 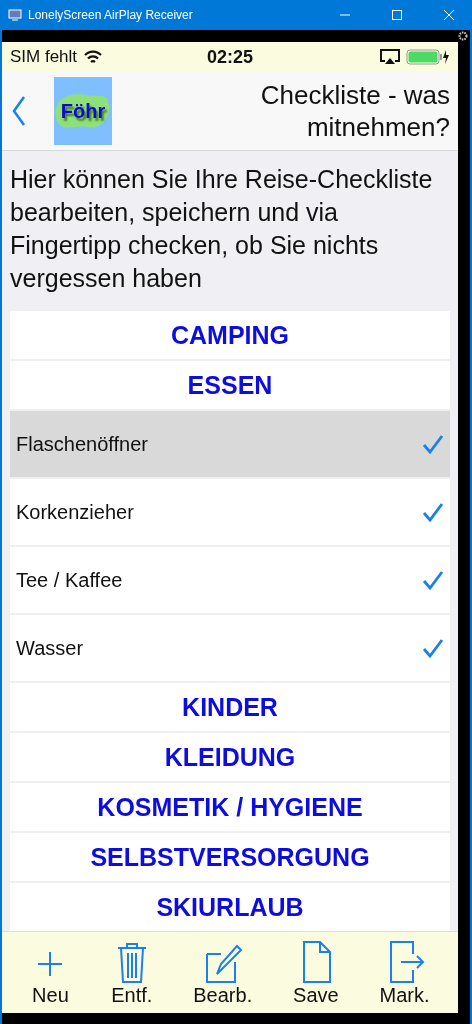 What do you see at coordinates (132, 973) in the screenshot?
I see `toolbar-button: Entf.` at bounding box center [132, 973].